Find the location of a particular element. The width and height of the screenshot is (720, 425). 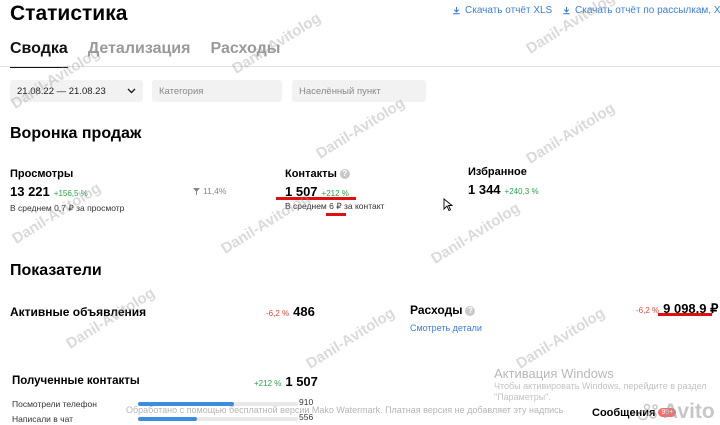

category-placeholder: Категория is located at coordinates (181, 91).